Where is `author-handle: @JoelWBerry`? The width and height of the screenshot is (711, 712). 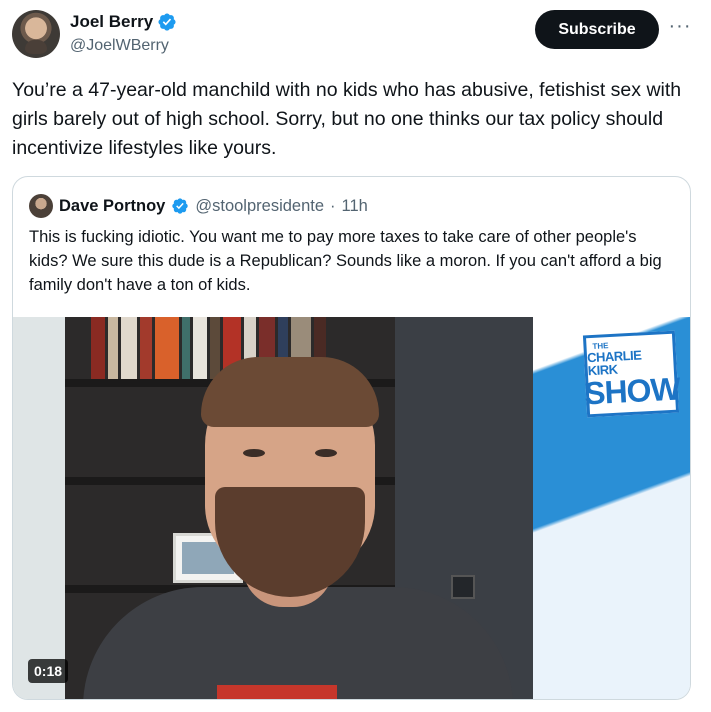
author-handle: @JoelWBerry is located at coordinates (123, 46).